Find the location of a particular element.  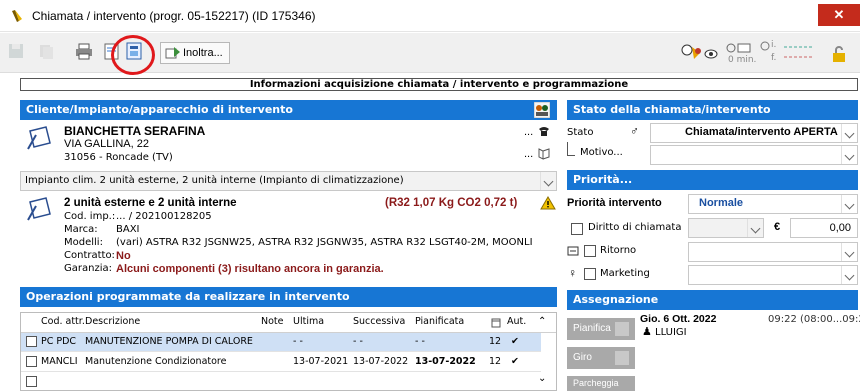

status-icons: 0 min. i. f. is located at coordinates (770, 53).